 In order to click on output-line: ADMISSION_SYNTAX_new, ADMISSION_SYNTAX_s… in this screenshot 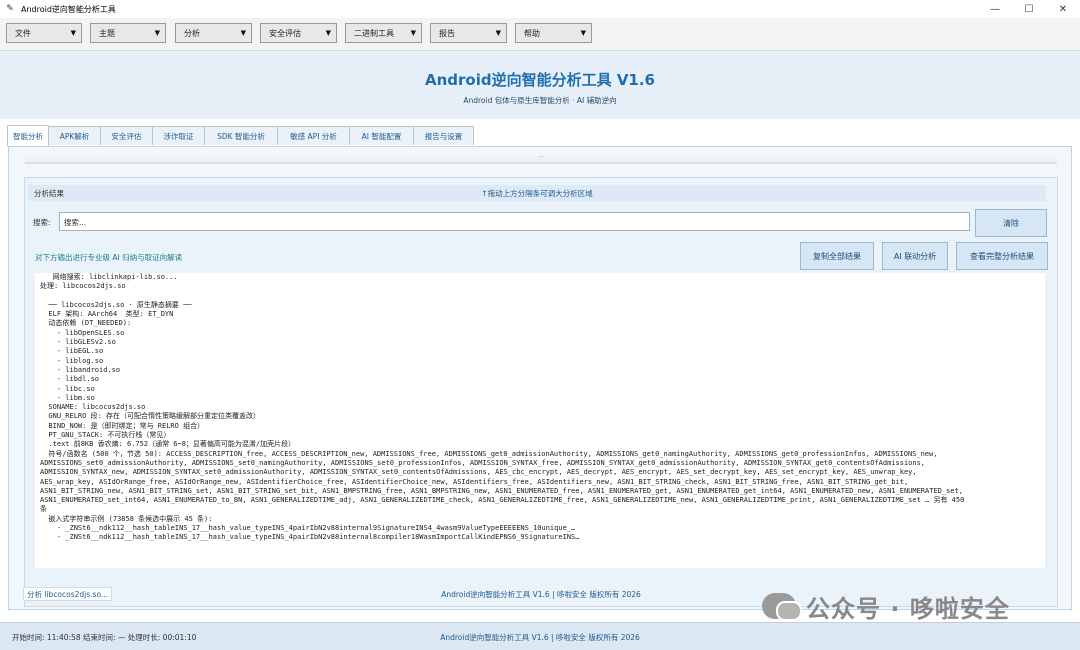, I will do `click(478, 472)`.